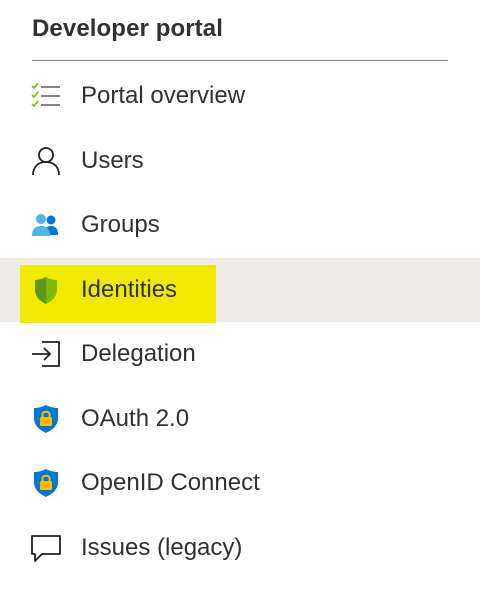 Image resolution: width=480 pixels, height=590 pixels. Describe the element at coordinates (170, 483) in the screenshot. I see `nav-item-label: OpenID Connect` at that location.